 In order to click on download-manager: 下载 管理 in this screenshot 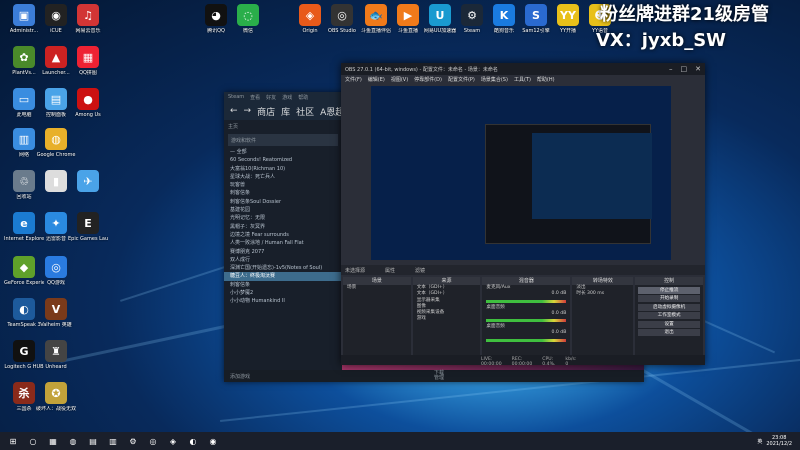, I will do `click(439, 376)`.